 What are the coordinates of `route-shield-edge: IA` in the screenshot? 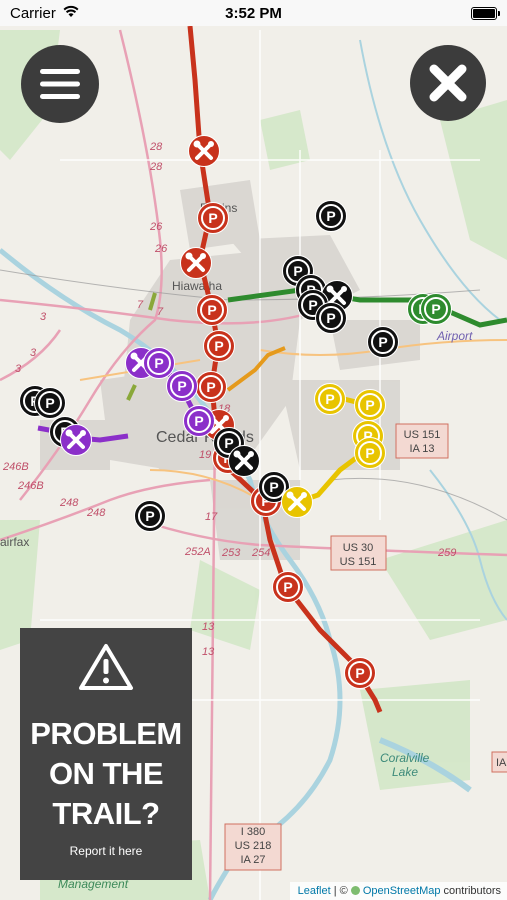 It's located at (499, 762).